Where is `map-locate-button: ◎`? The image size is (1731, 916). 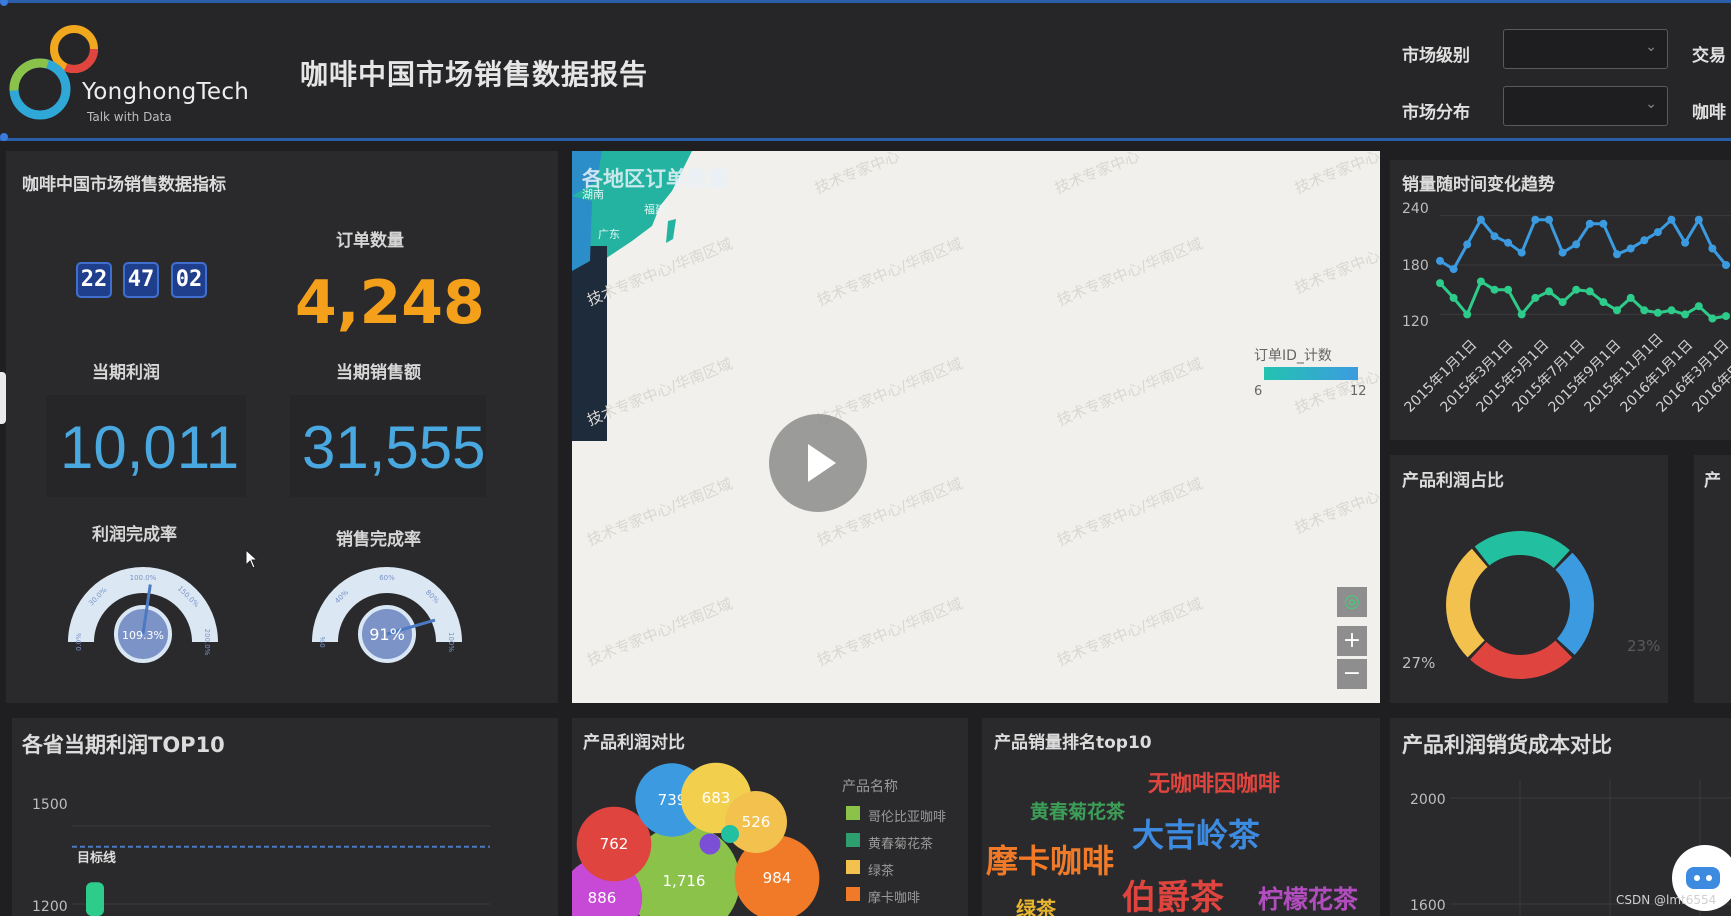
map-locate-button: ◎ is located at coordinates (1352, 602).